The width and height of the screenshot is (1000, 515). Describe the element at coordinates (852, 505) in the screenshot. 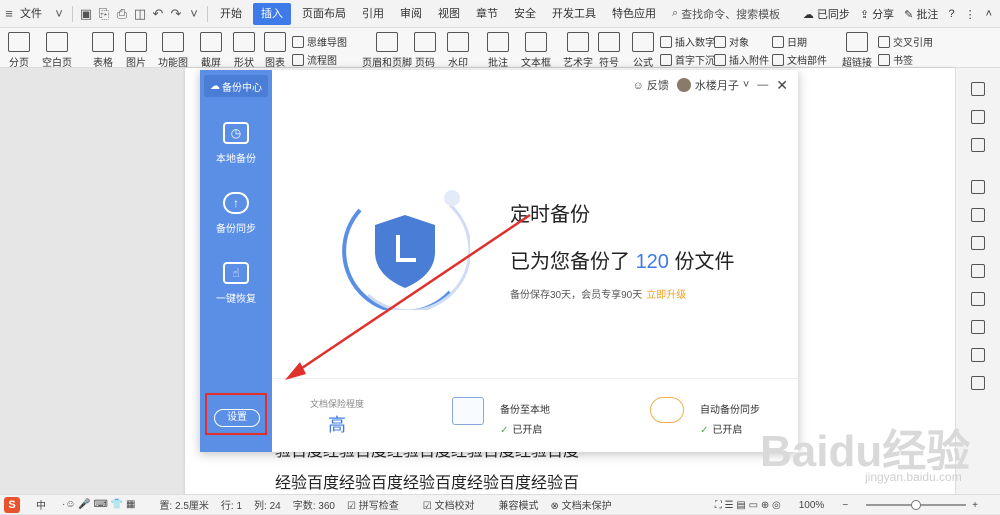

I see `zoom-controls: ⛶ ☰ ▤ ▭ ⊕ ◎ 100% − +` at that location.